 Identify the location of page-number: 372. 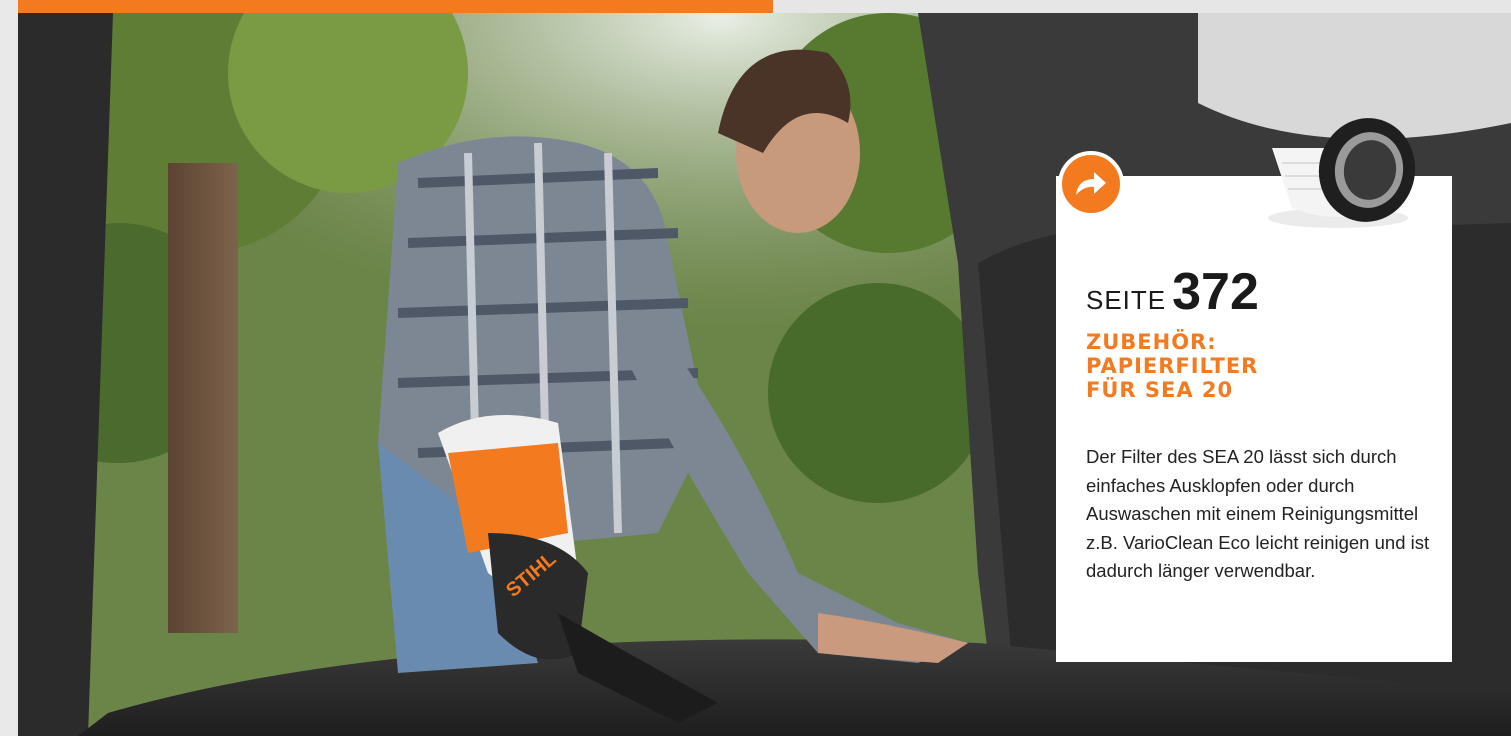
(1215, 292).